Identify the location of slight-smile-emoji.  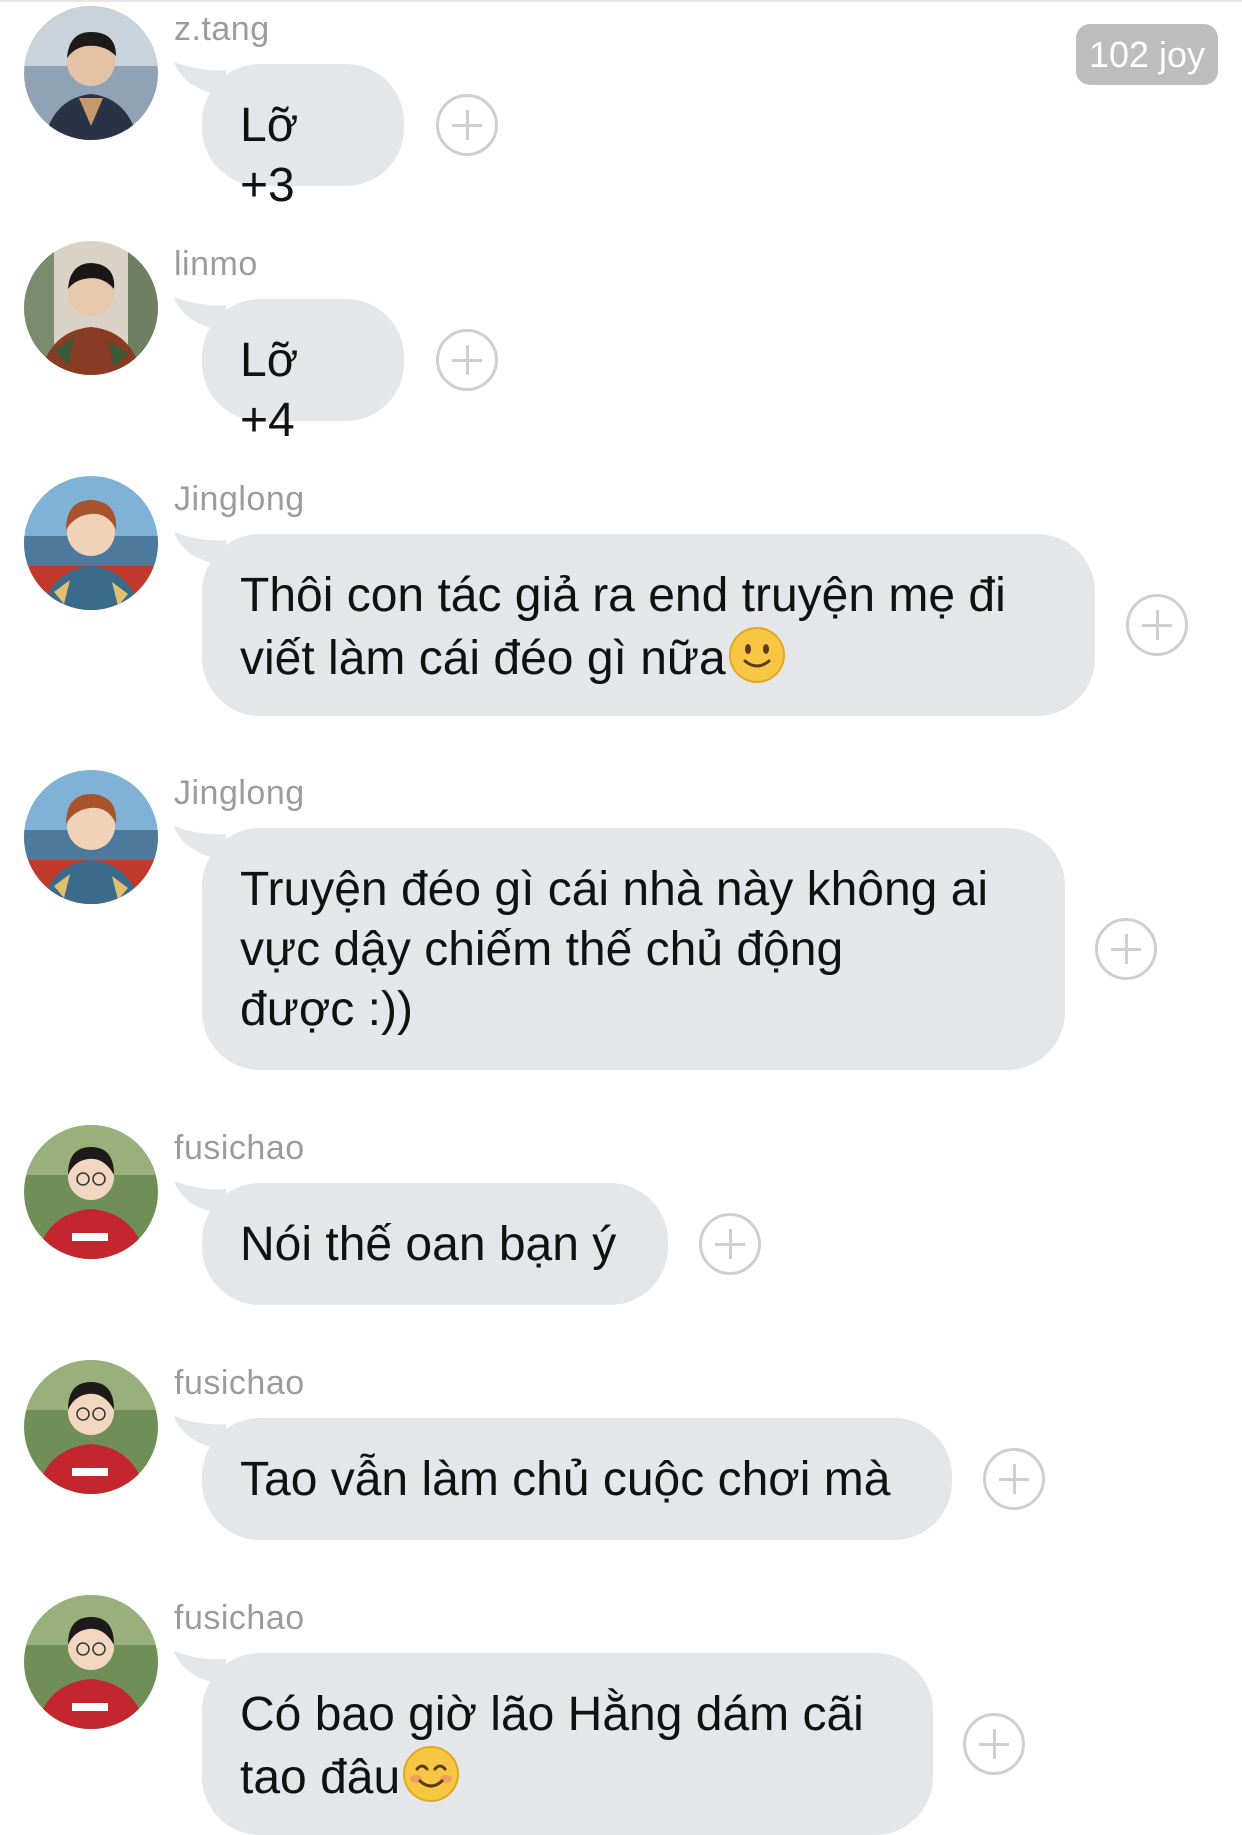
(757, 655).